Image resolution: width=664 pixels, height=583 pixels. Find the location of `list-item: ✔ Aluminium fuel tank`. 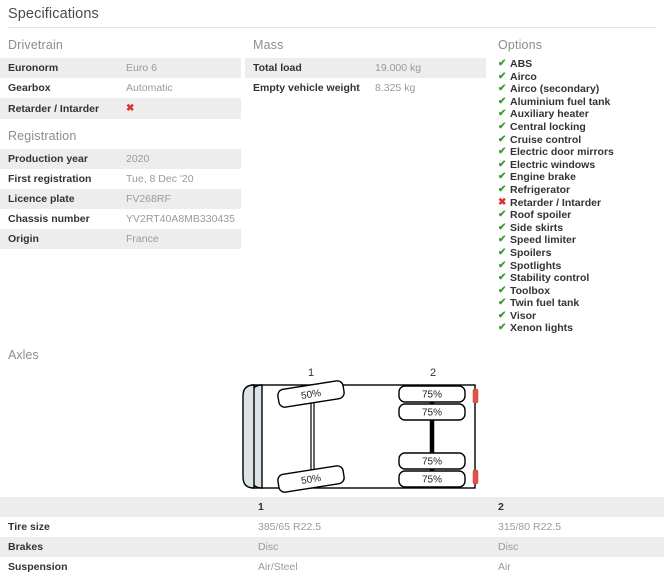

list-item: ✔ Aluminium fuel tank is located at coordinates (581, 102).